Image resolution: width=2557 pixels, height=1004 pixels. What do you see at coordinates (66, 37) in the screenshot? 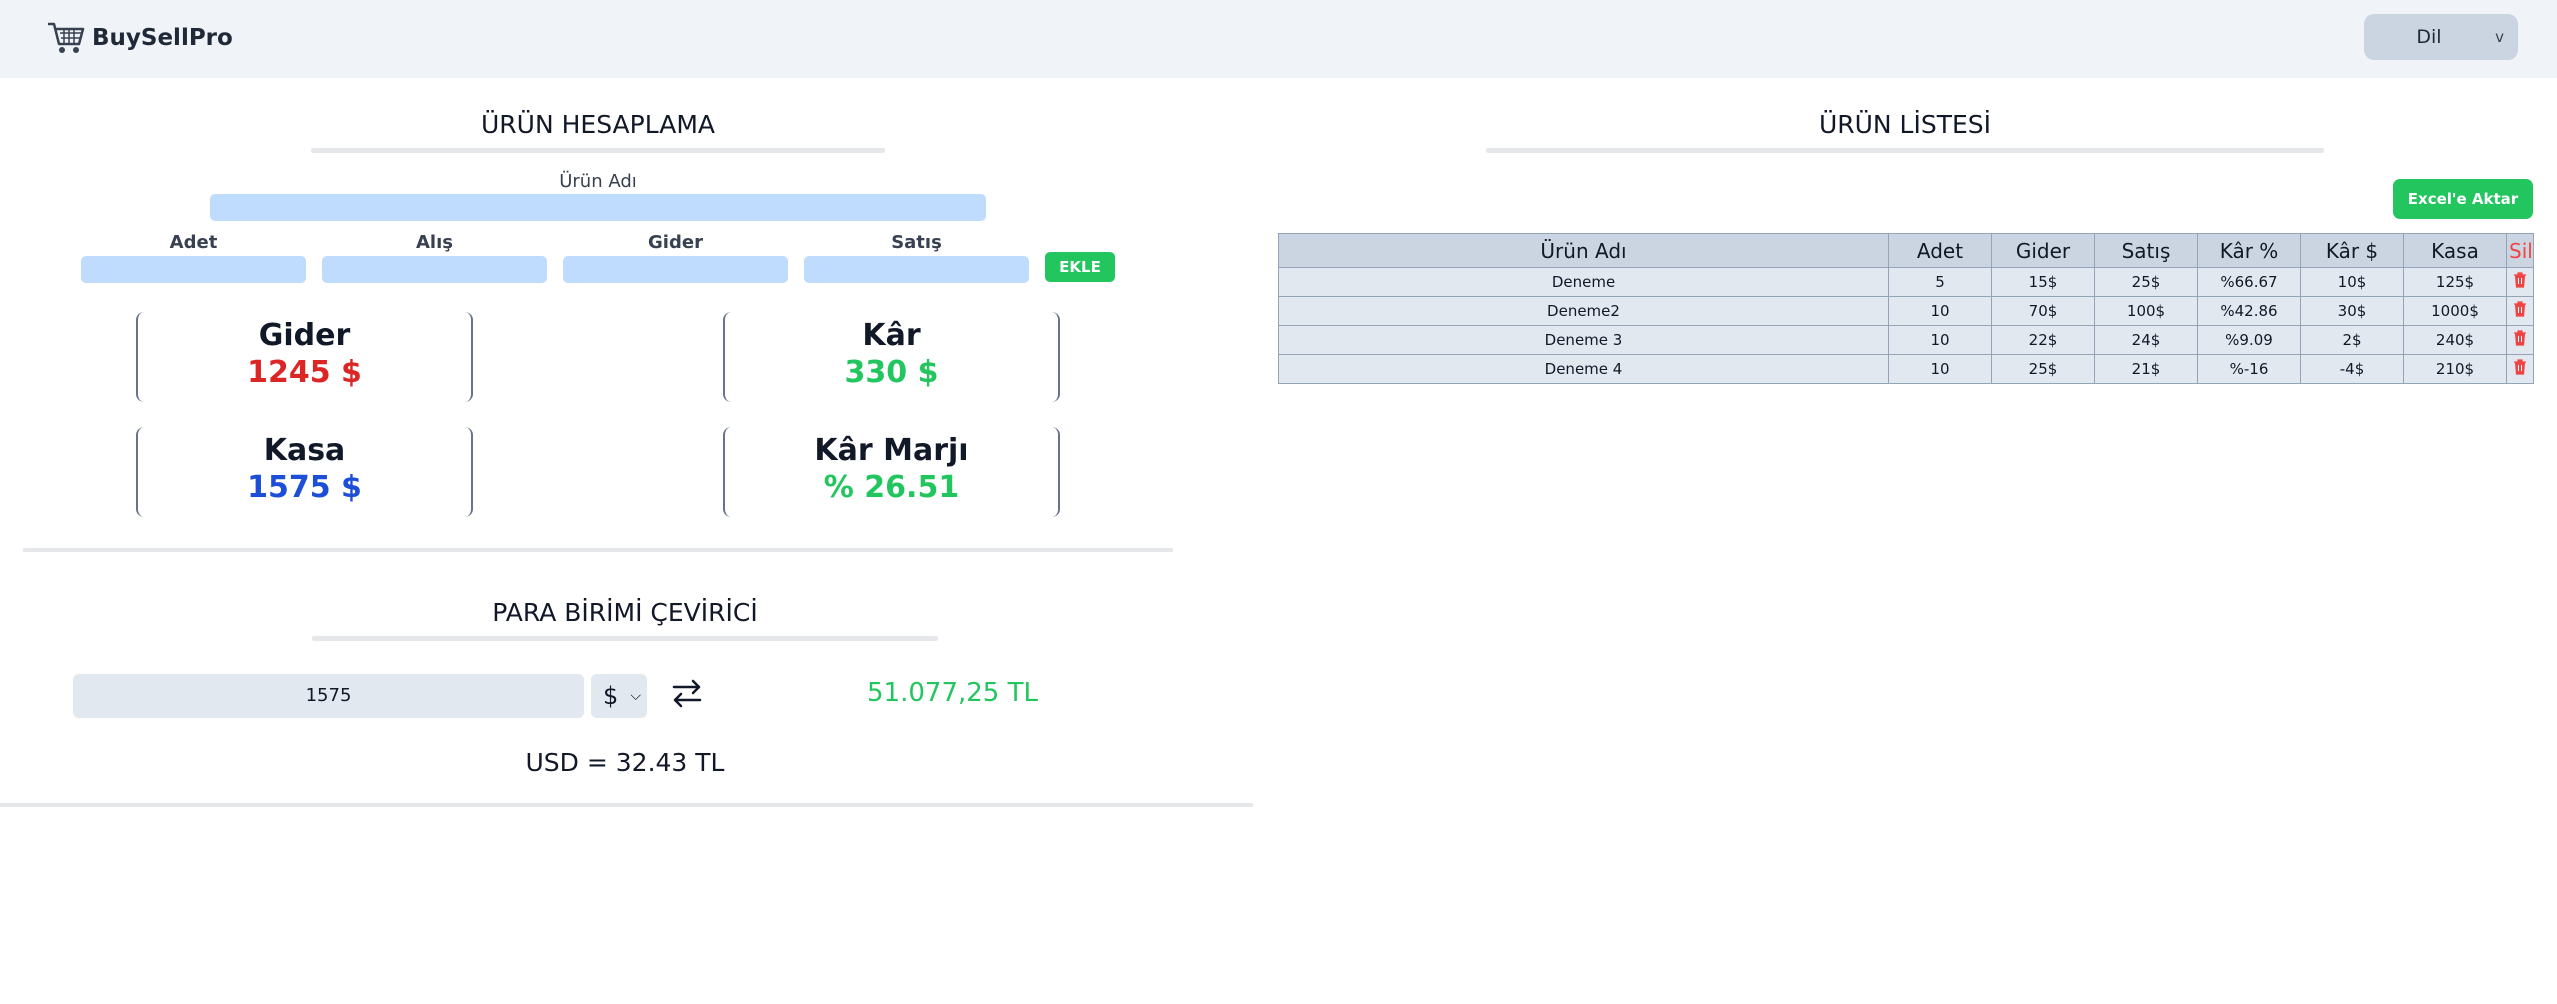
I see `shopping-cart-icon` at bounding box center [66, 37].